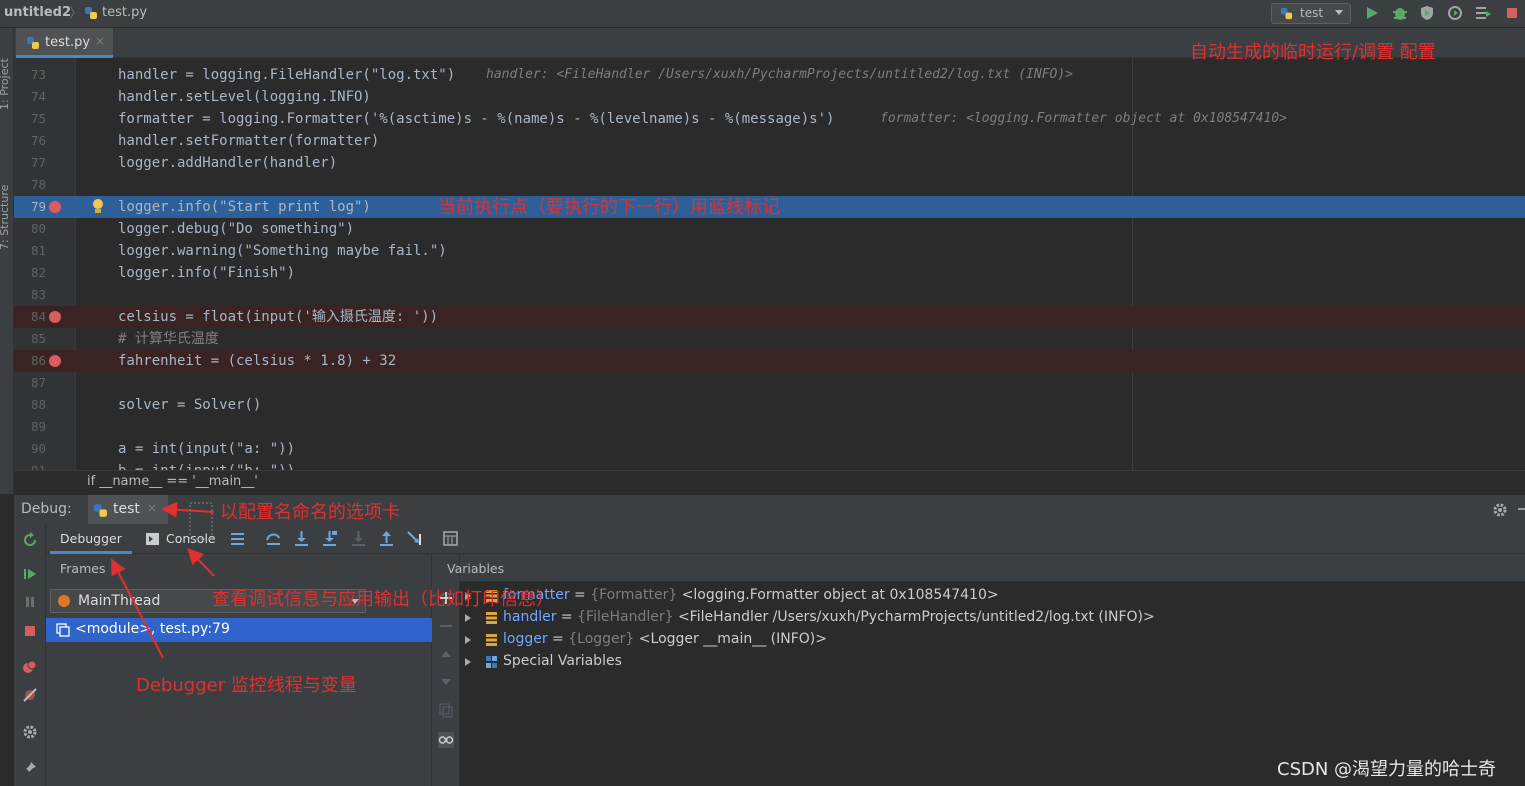  I want to click on project-tool-tab: 1: Project, so click(5, 84).